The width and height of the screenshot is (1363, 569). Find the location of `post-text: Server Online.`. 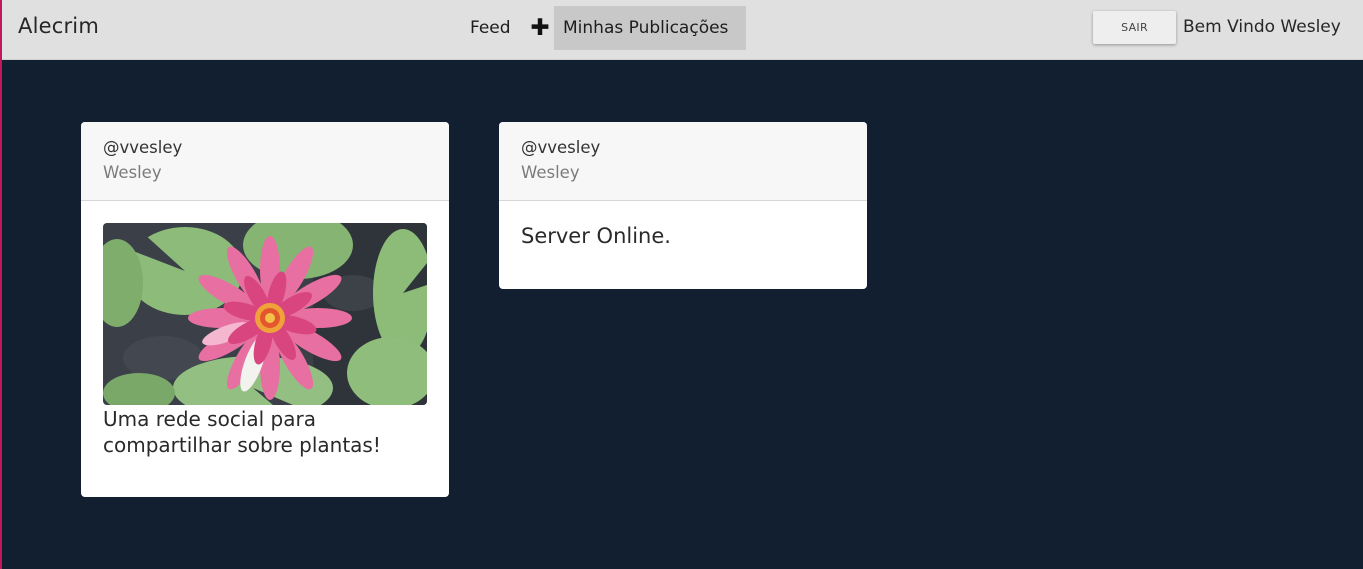

post-text: Server Online. is located at coordinates (596, 236).